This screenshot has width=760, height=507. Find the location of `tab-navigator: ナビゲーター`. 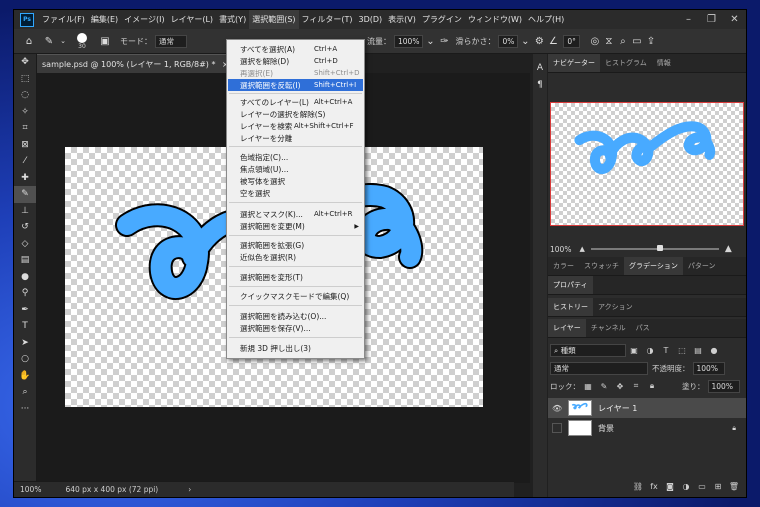

tab-navigator: ナビゲーター is located at coordinates (574, 63).